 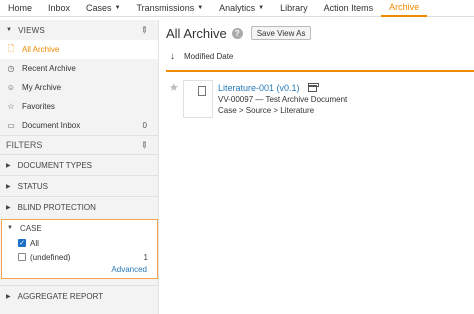 I want to click on star-icon: ☆, so click(x=11, y=106).